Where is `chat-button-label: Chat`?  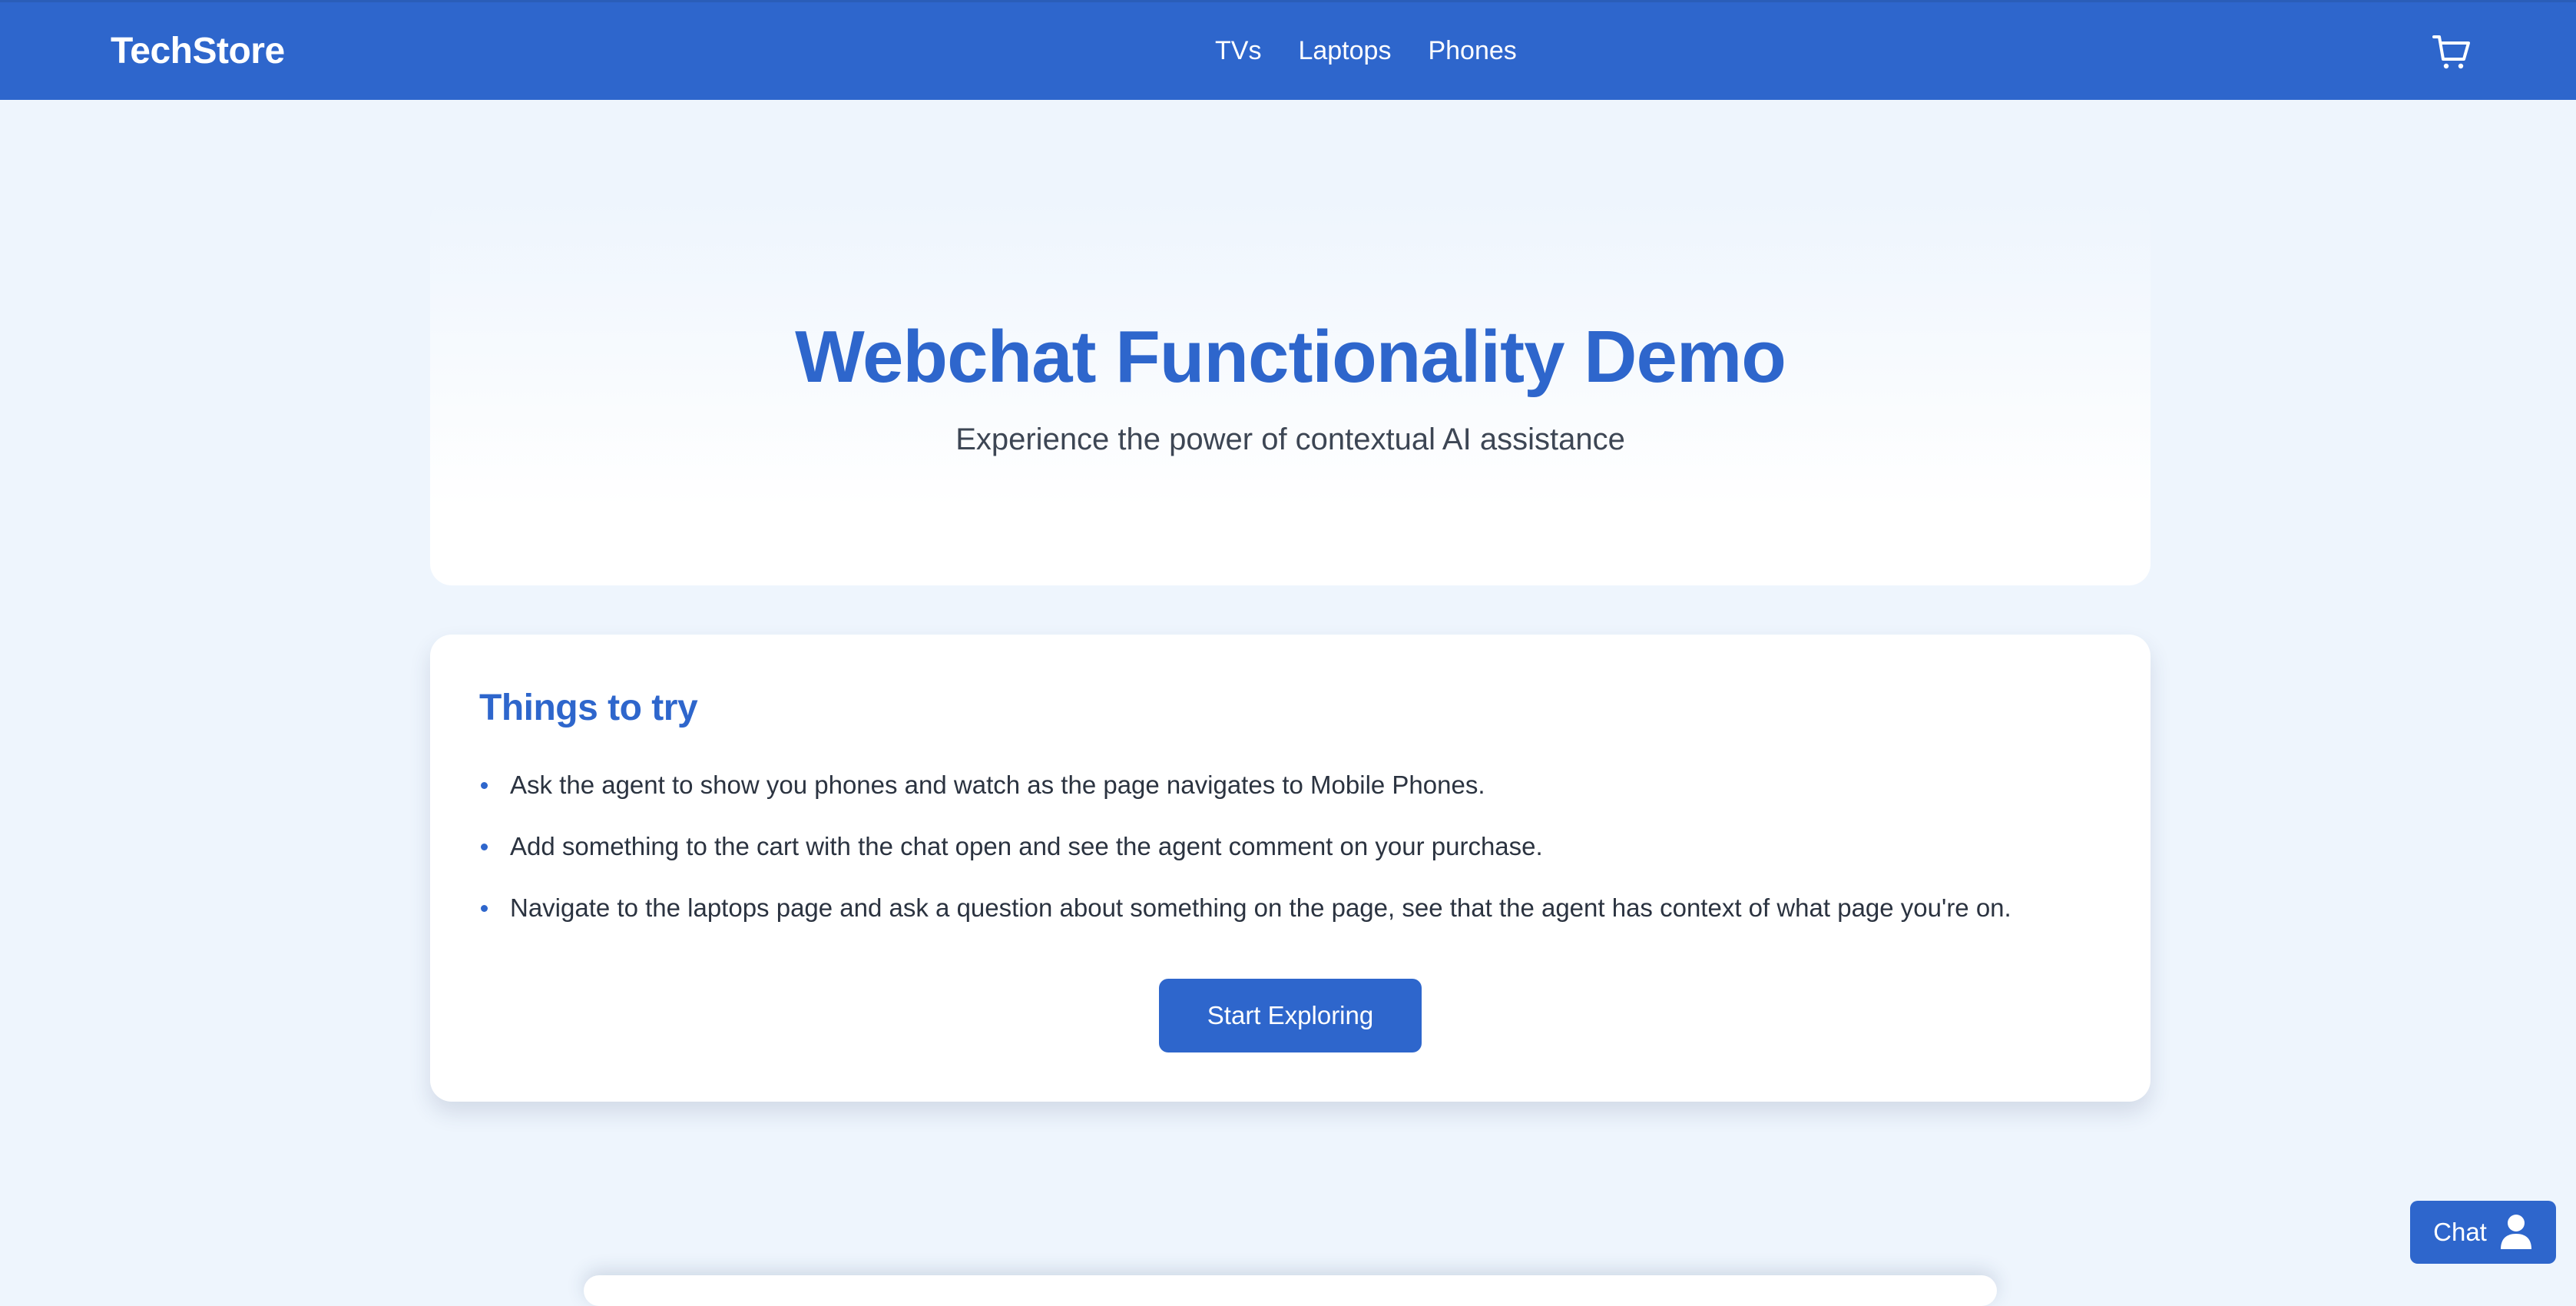 chat-button-label: Chat is located at coordinates (2460, 1232).